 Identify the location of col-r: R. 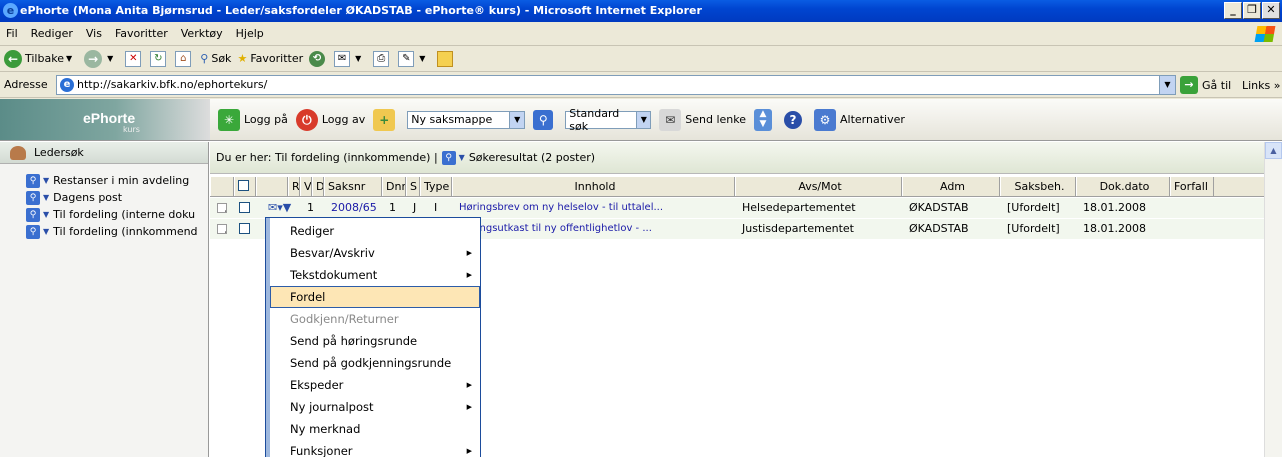
(294, 186).